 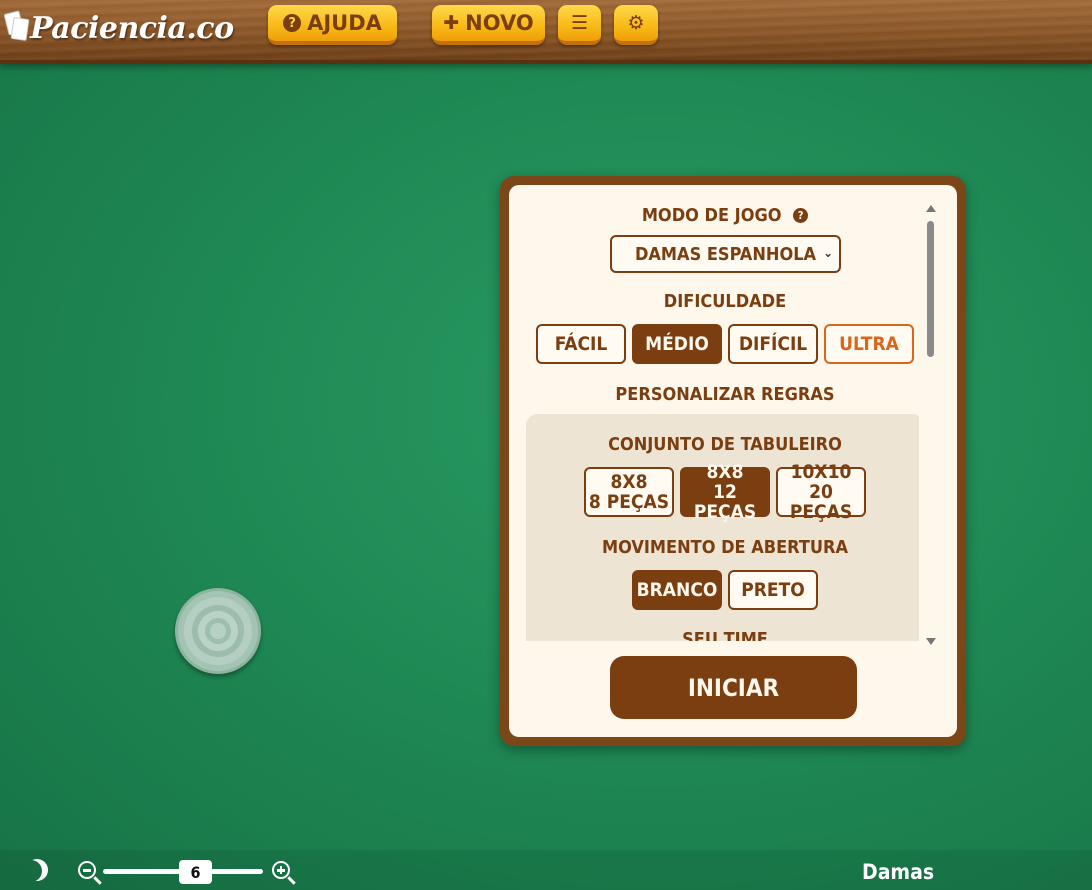 I want to click on new-game-button: ✚ NOVO, so click(x=488, y=25).